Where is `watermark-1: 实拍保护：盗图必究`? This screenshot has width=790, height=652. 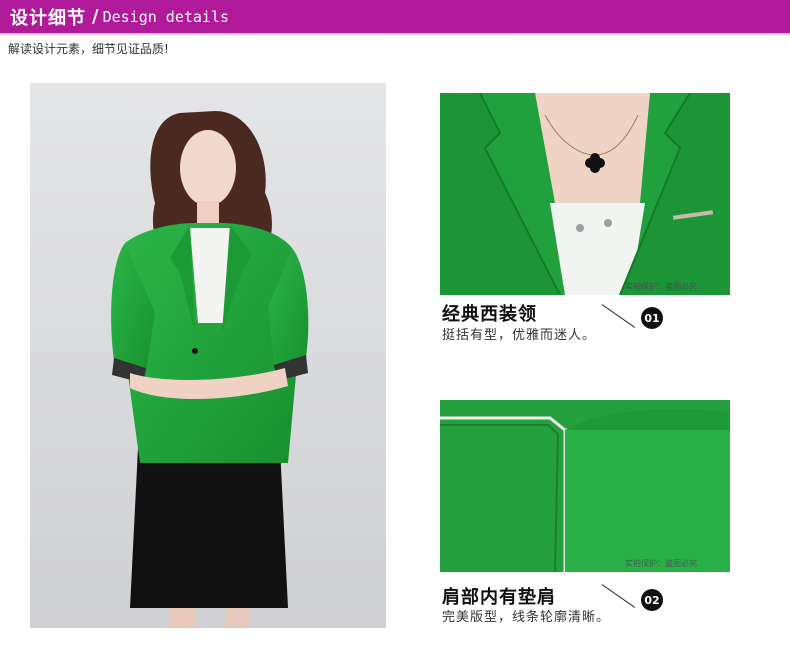 watermark-1: 实拍保护：盗图必究 is located at coordinates (661, 286).